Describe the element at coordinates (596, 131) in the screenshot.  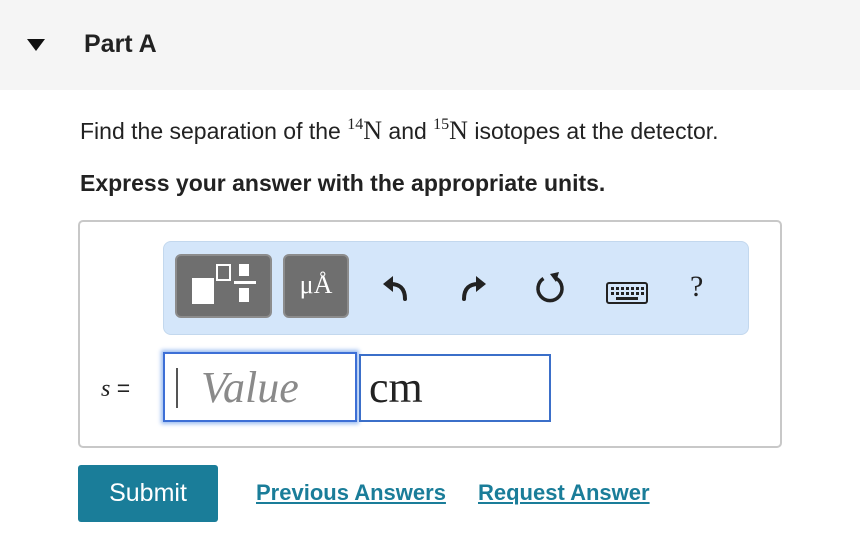
I see `question-suffix: isotopes at the detector.` at that location.